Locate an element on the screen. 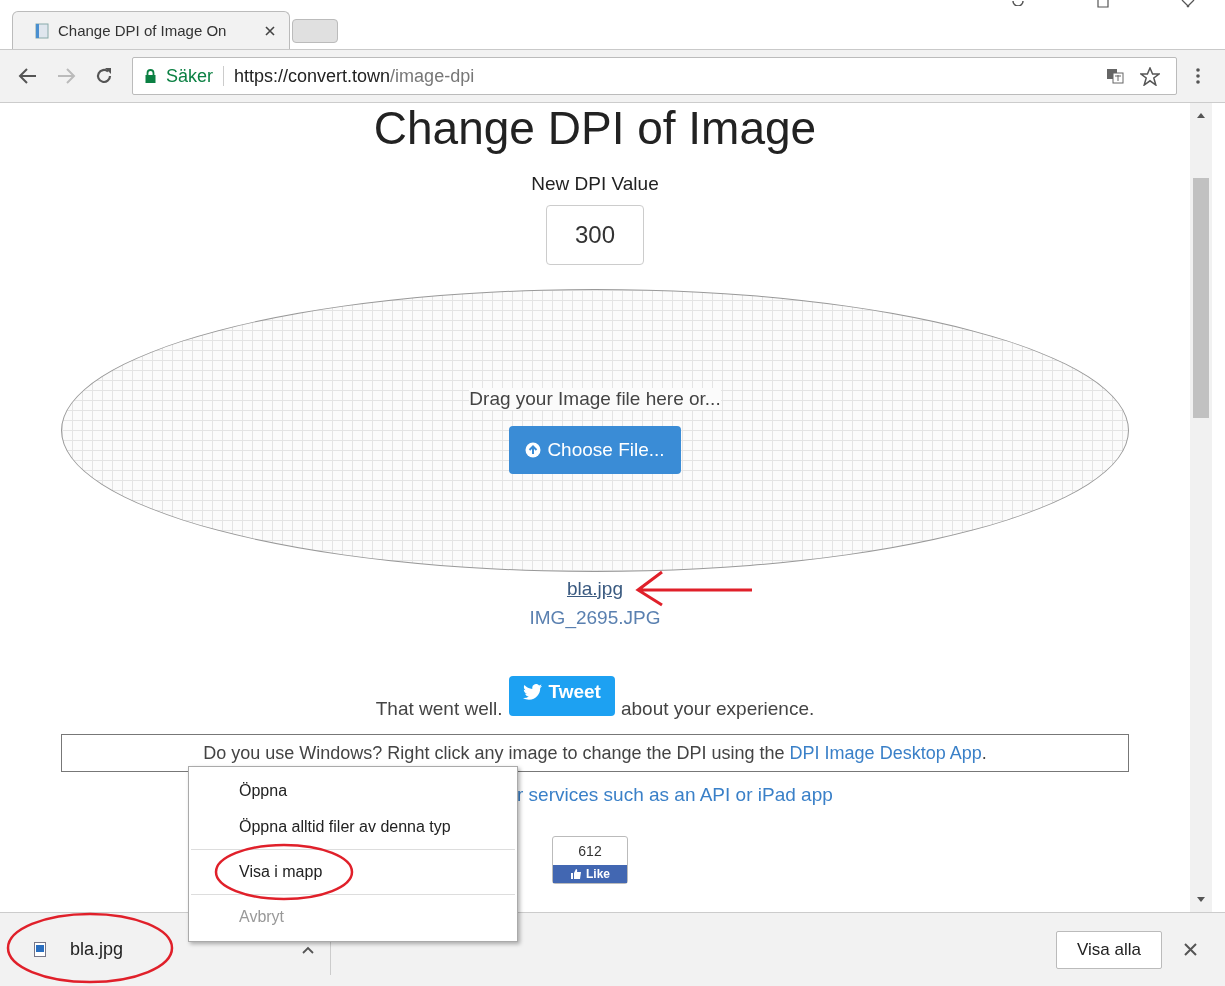 The height and width of the screenshot is (986, 1225). tweet-trail-text: about your experience. is located at coordinates (717, 709).